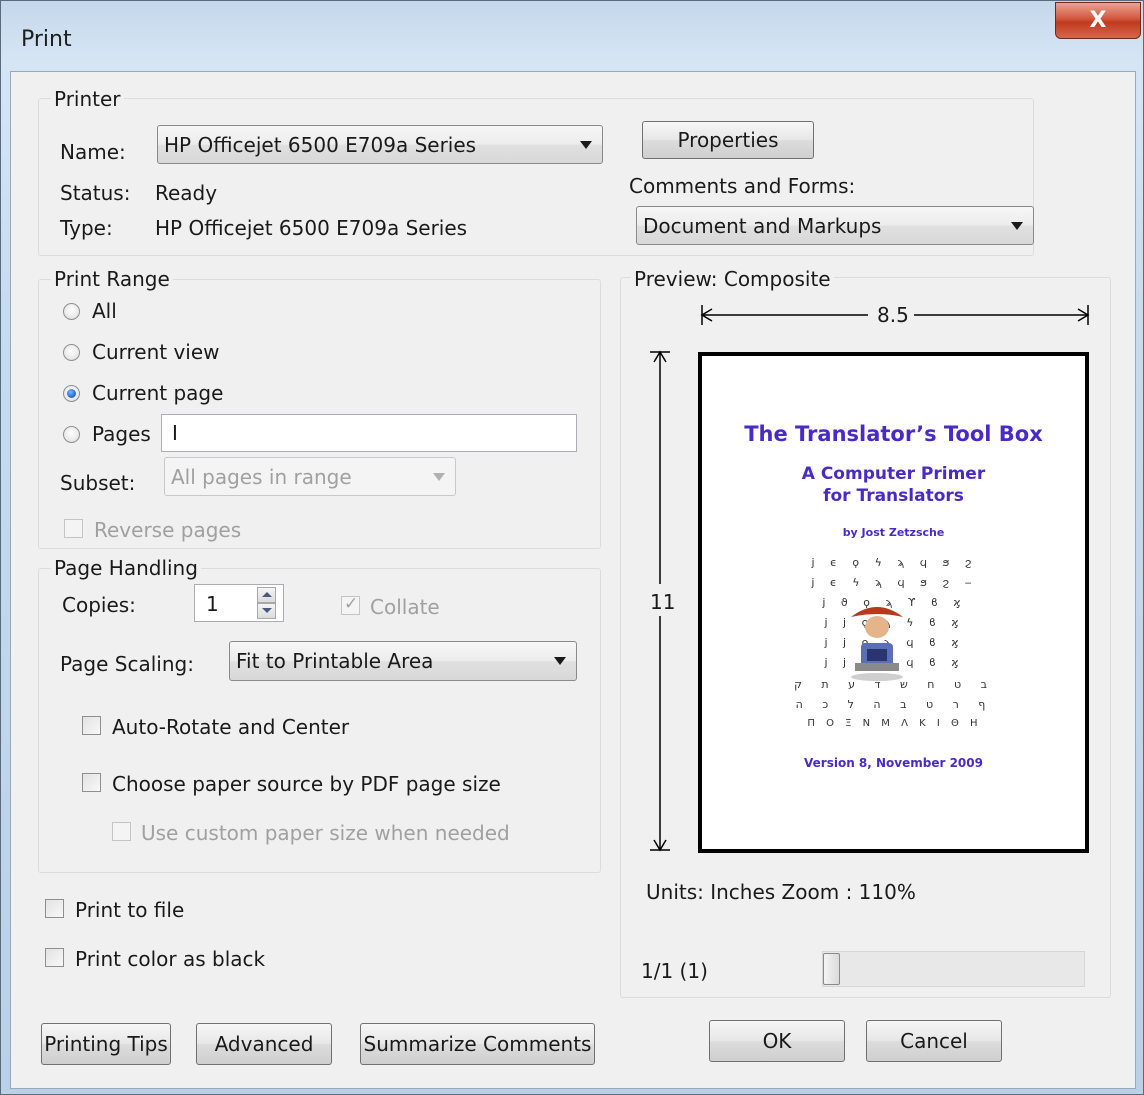 This screenshot has width=1144, height=1095. Describe the element at coordinates (261, 476) in the screenshot. I see `subset-value: All pages in range` at that location.